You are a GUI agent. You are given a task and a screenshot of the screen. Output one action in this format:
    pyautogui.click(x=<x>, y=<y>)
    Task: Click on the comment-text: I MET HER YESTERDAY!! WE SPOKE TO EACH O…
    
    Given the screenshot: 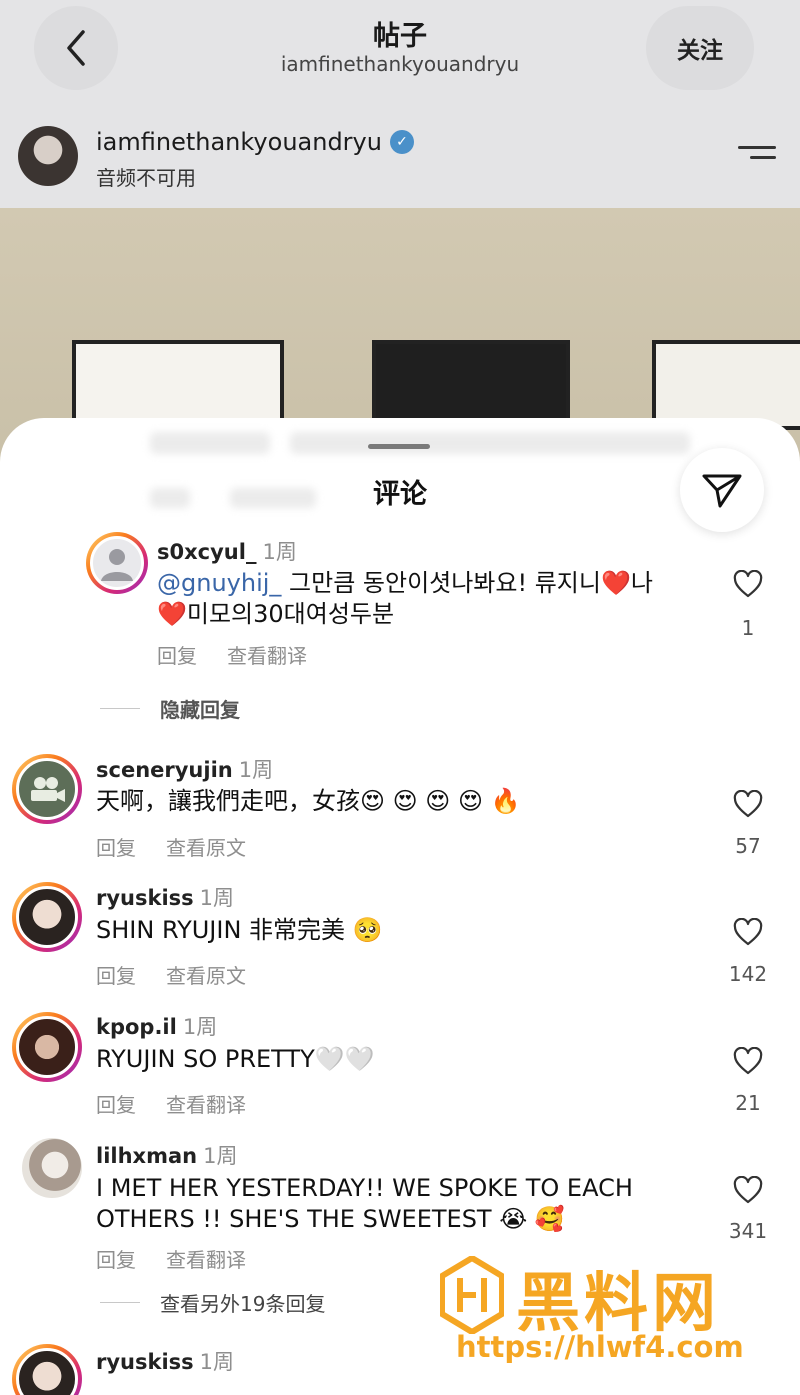 What is the action you would take?
    pyautogui.click(x=364, y=1204)
    